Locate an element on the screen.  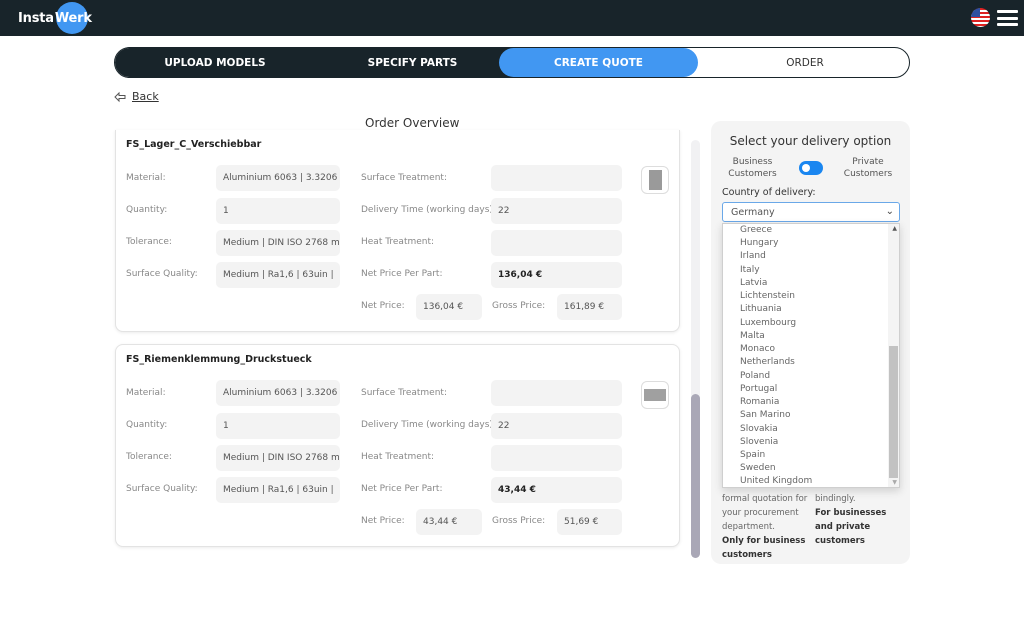
scroll-down-arrow-icon: ▼ is located at coordinates (894, 482).